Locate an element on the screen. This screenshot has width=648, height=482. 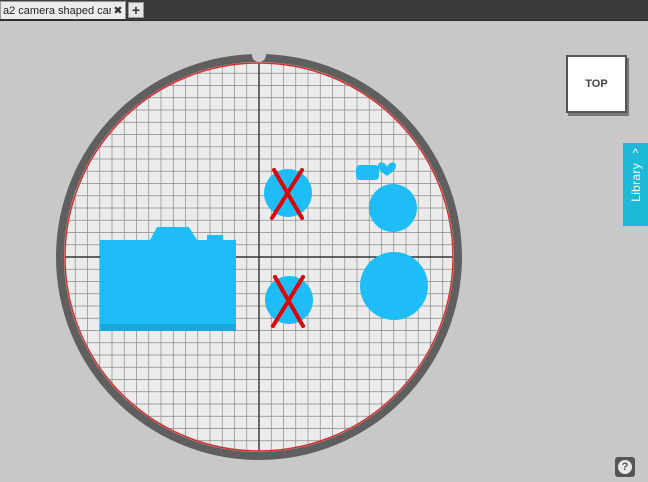
mat-notch is located at coordinates (259, 55).